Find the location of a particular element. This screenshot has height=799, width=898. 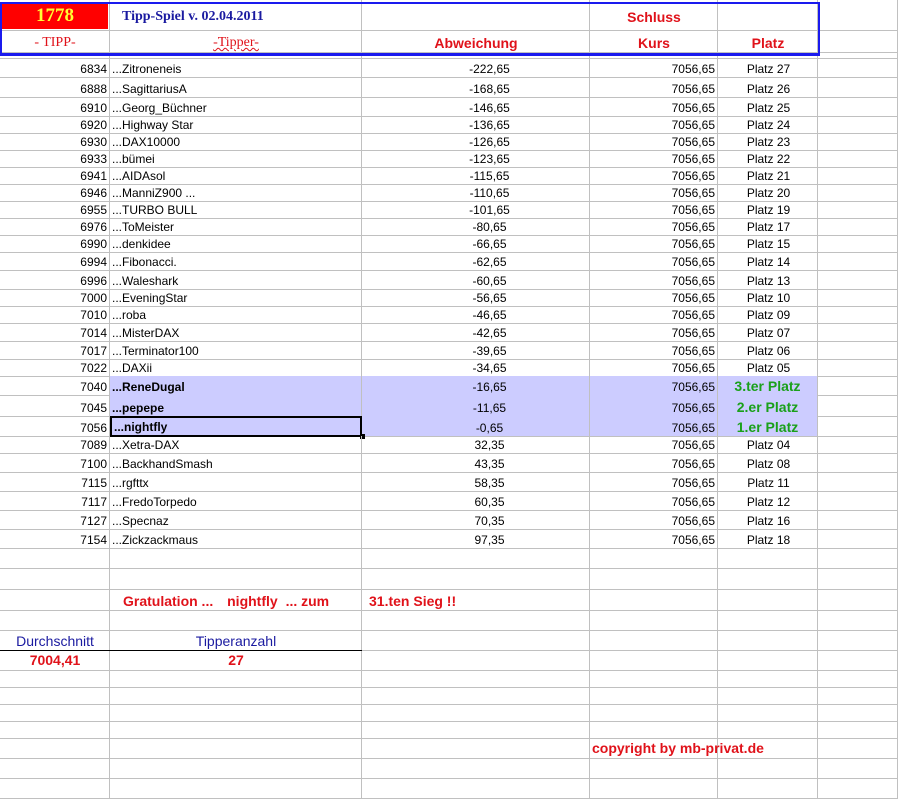

rank-cell: Platz 06 is located at coordinates (768, 350).